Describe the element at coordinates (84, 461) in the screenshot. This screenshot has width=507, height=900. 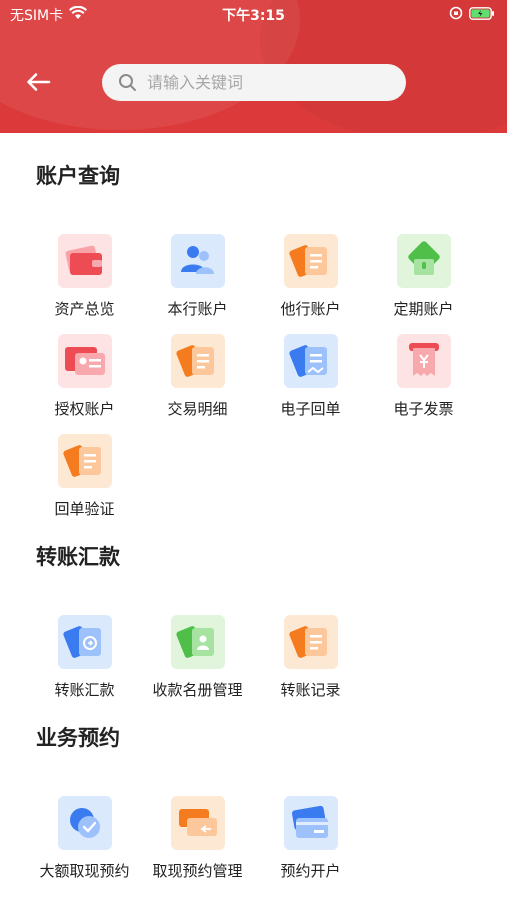
I see `receipt-verify-icon` at that location.